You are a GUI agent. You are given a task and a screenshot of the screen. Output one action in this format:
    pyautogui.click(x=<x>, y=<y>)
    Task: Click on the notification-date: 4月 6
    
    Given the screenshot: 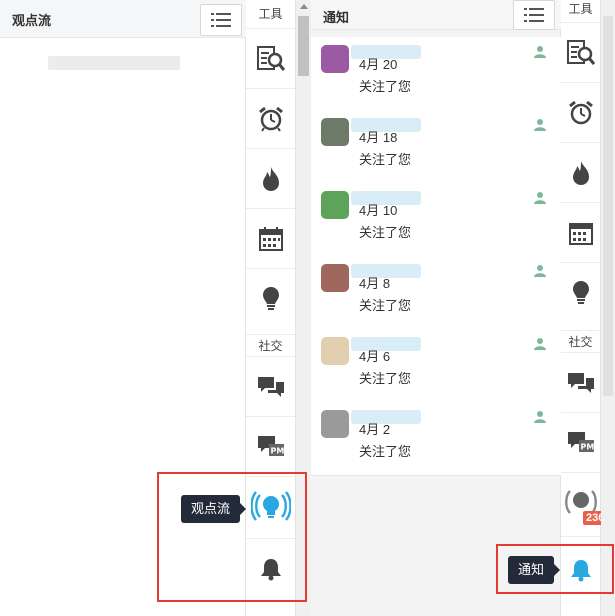 What is the action you would take?
    pyautogui.click(x=375, y=356)
    